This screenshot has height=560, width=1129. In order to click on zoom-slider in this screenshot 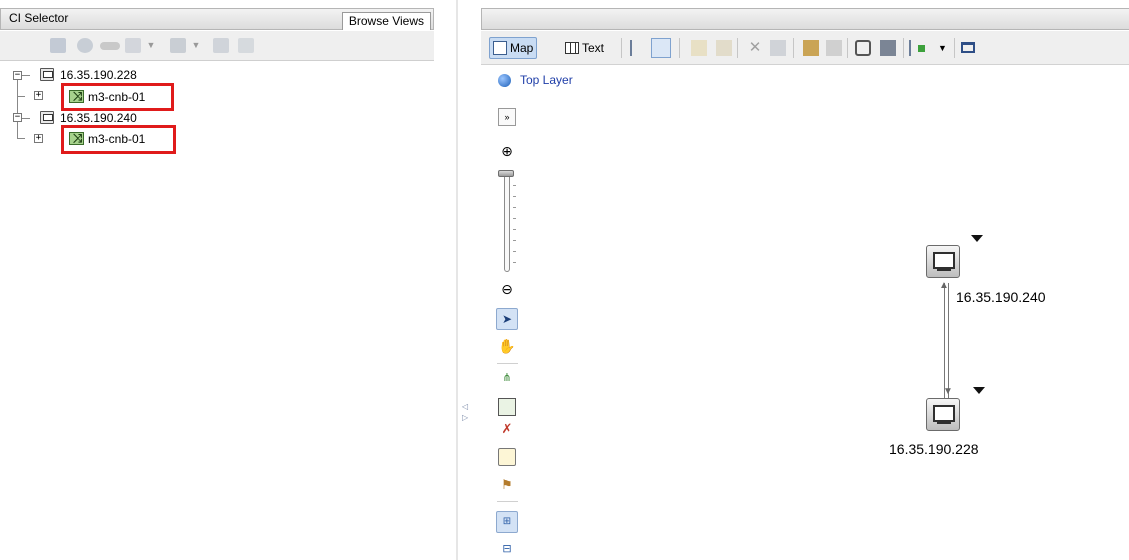, I will do `click(507, 222)`.